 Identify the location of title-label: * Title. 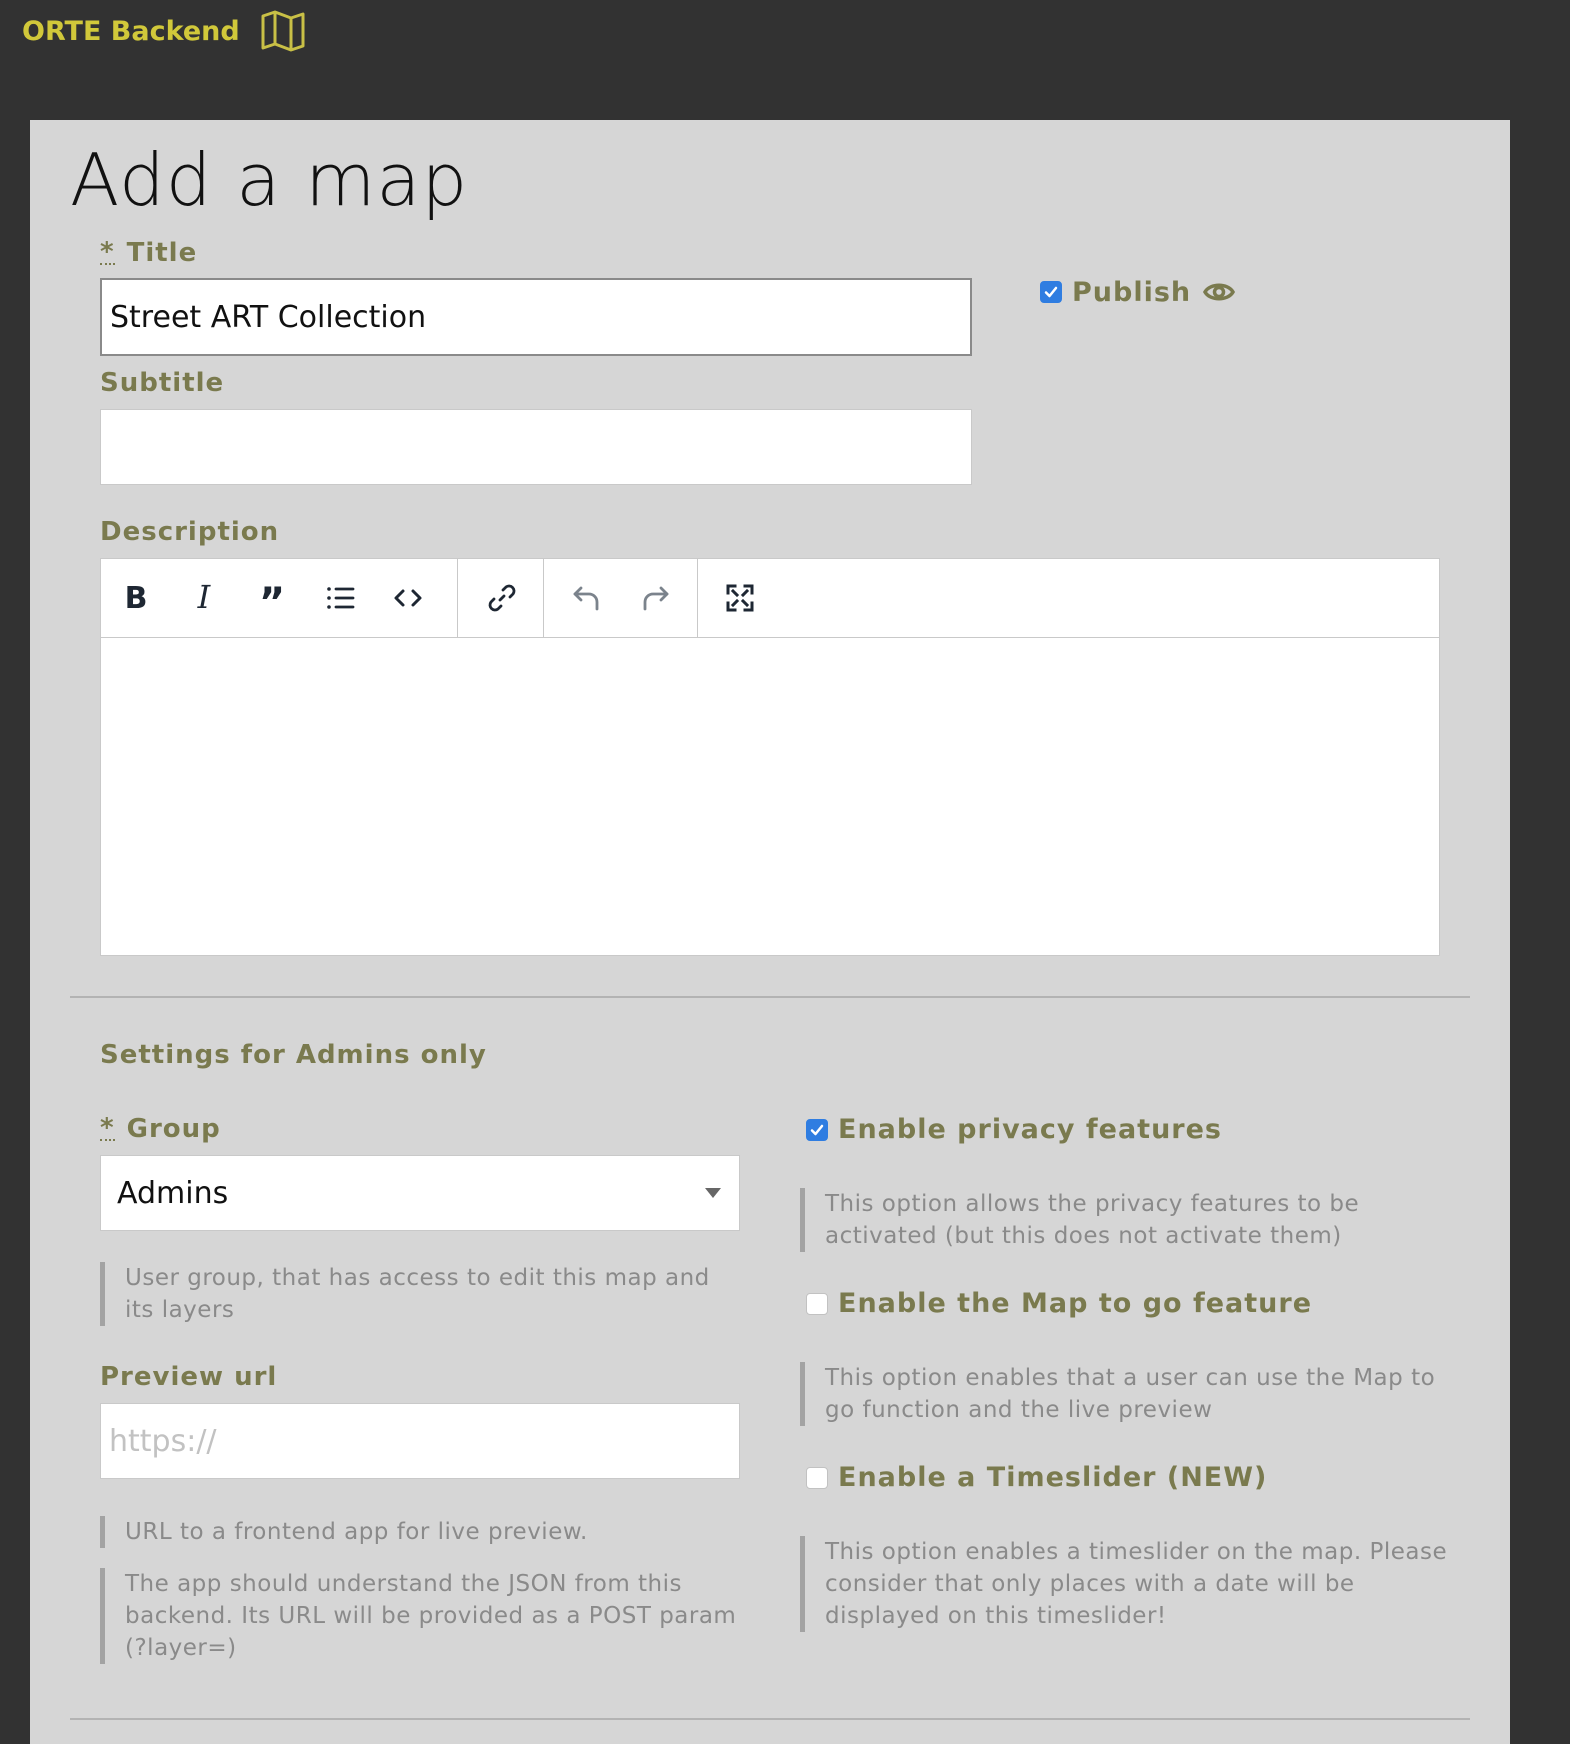
(148, 253).